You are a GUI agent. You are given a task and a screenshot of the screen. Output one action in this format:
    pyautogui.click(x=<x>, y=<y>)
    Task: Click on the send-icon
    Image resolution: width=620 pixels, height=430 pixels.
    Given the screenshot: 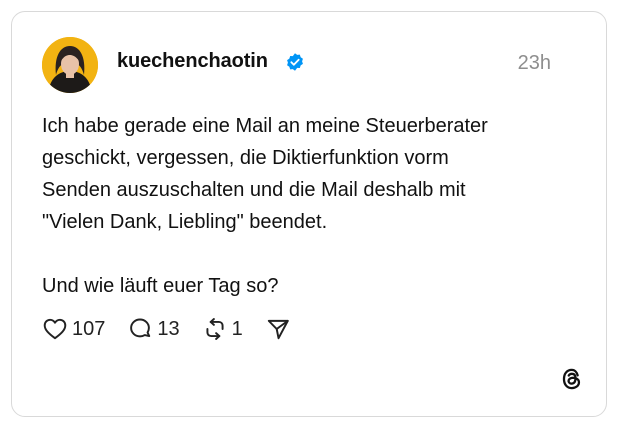 What is the action you would take?
    pyautogui.click(x=278, y=329)
    